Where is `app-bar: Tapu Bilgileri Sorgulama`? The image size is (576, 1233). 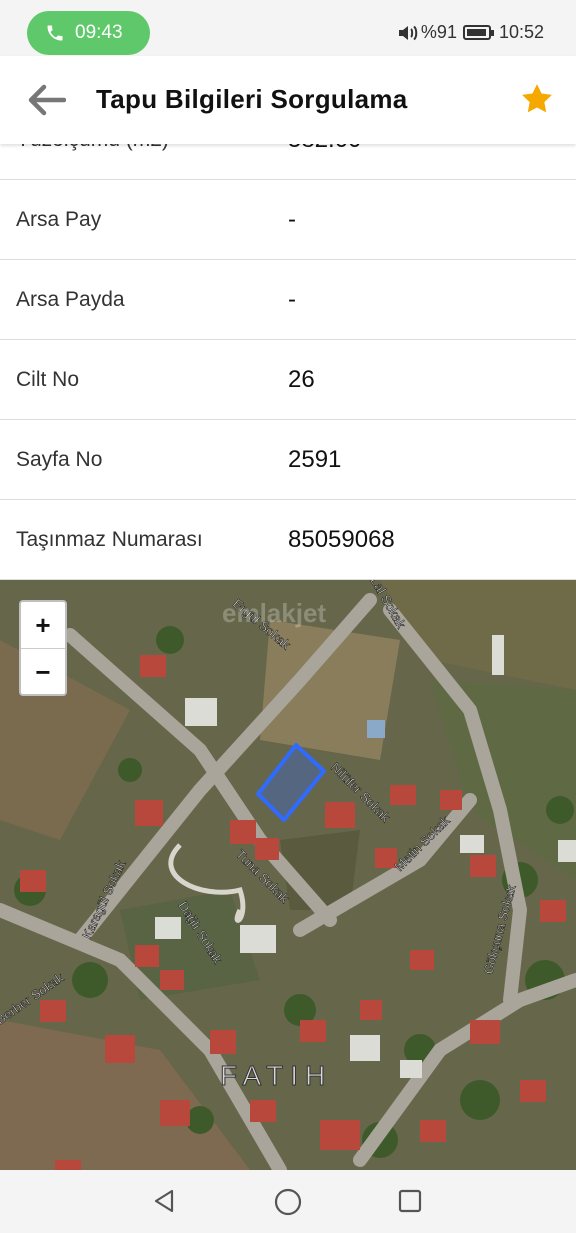 app-bar: Tapu Bilgileri Sorgulama is located at coordinates (288, 100).